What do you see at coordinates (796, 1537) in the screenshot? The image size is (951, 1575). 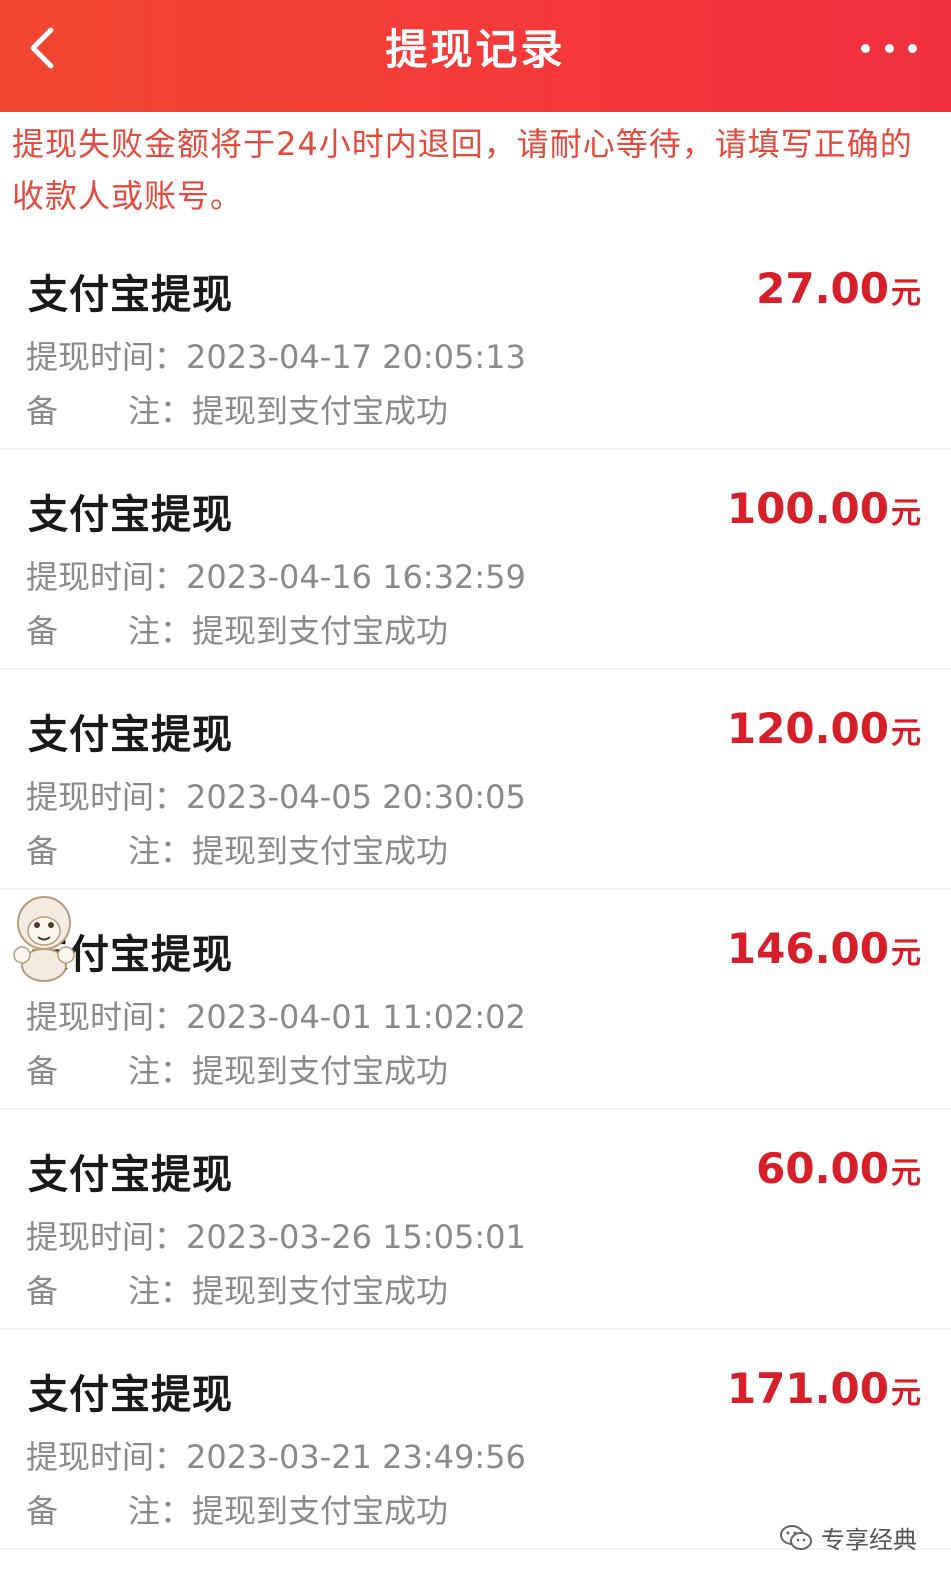 I see `wechat-icon` at bounding box center [796, 1537].